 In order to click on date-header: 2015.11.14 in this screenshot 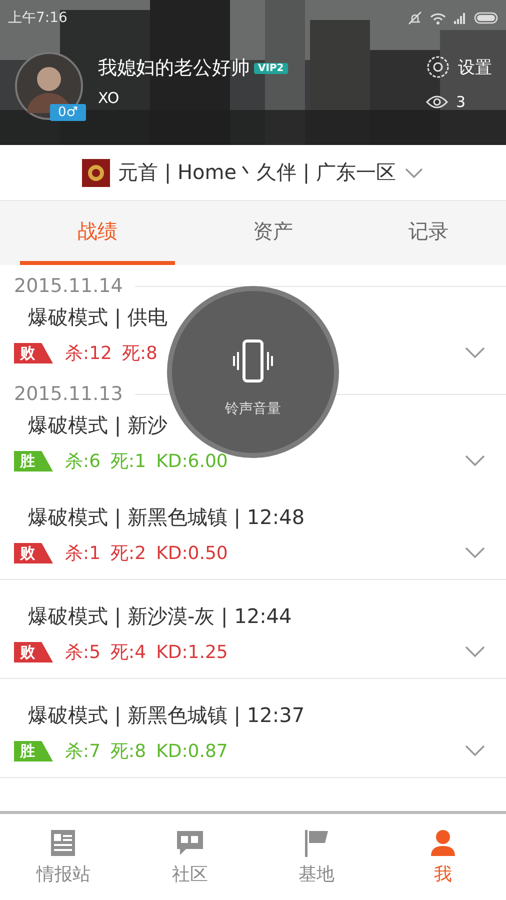, I will do `click(68, 286)`.